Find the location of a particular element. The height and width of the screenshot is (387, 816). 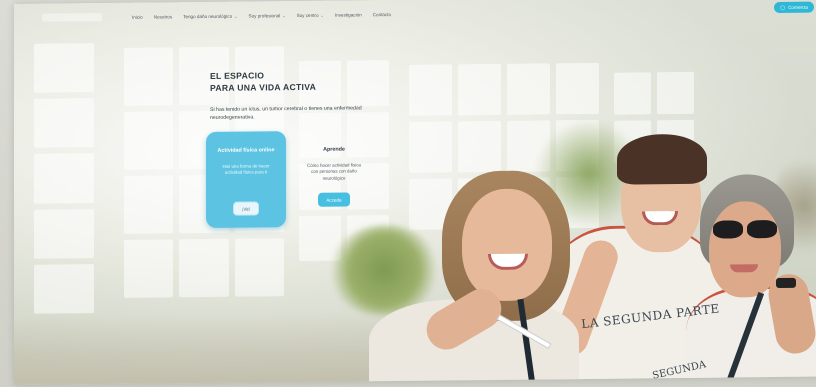

window-panes is located at coordinates (64, 178).